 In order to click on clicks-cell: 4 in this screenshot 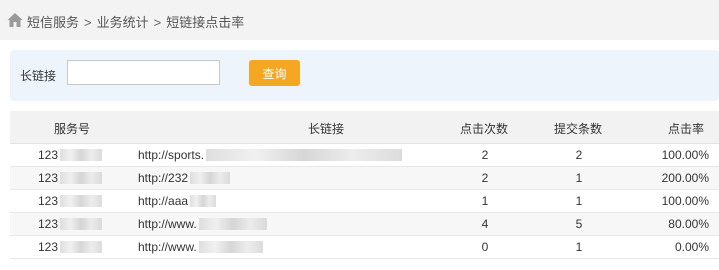, I will do `click(485, 224)`.